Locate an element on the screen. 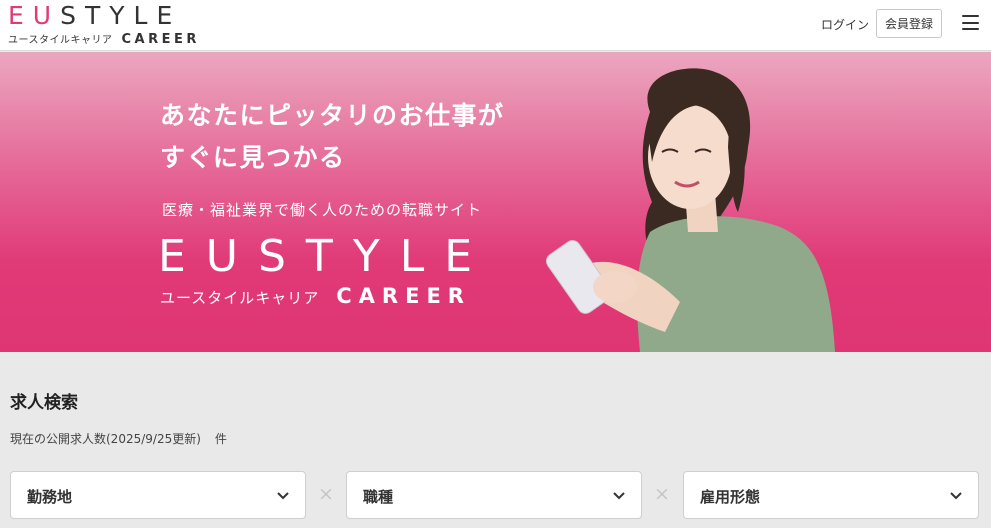  employment-type-select: 雇用形態 is located at coordinates (831, 495).